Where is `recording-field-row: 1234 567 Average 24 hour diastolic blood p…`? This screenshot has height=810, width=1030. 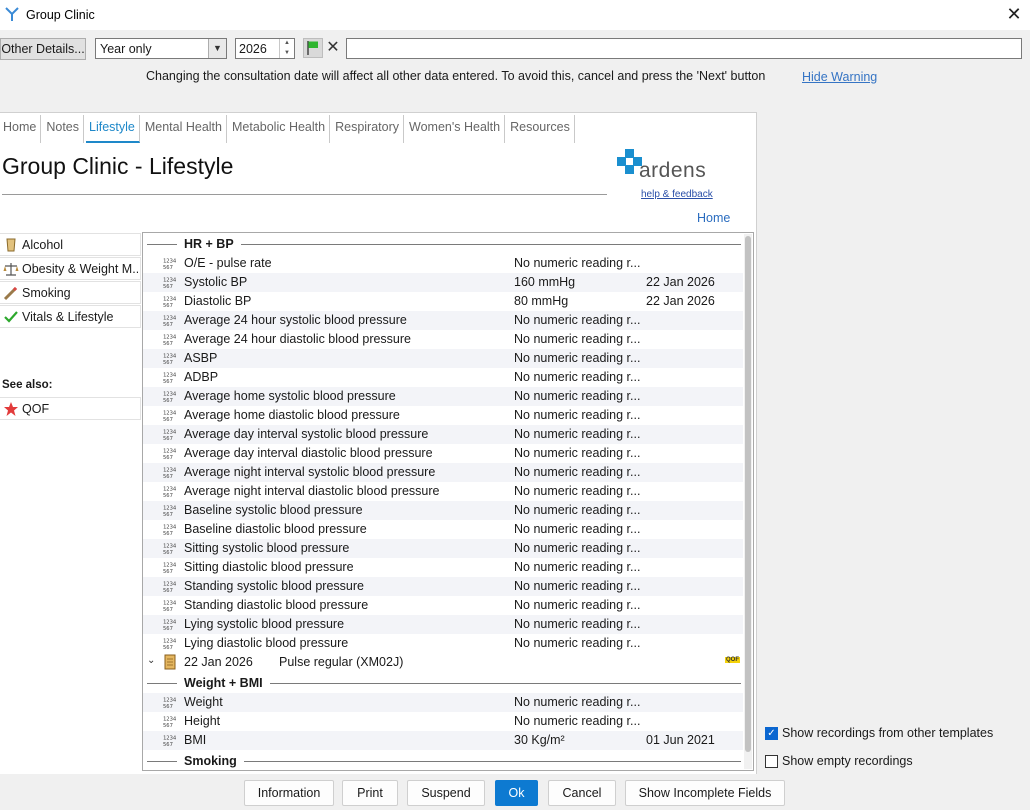 recording-field-row: 1234 567 Average 24 hour diastolic blood p… is located at coordinates (443, 339).